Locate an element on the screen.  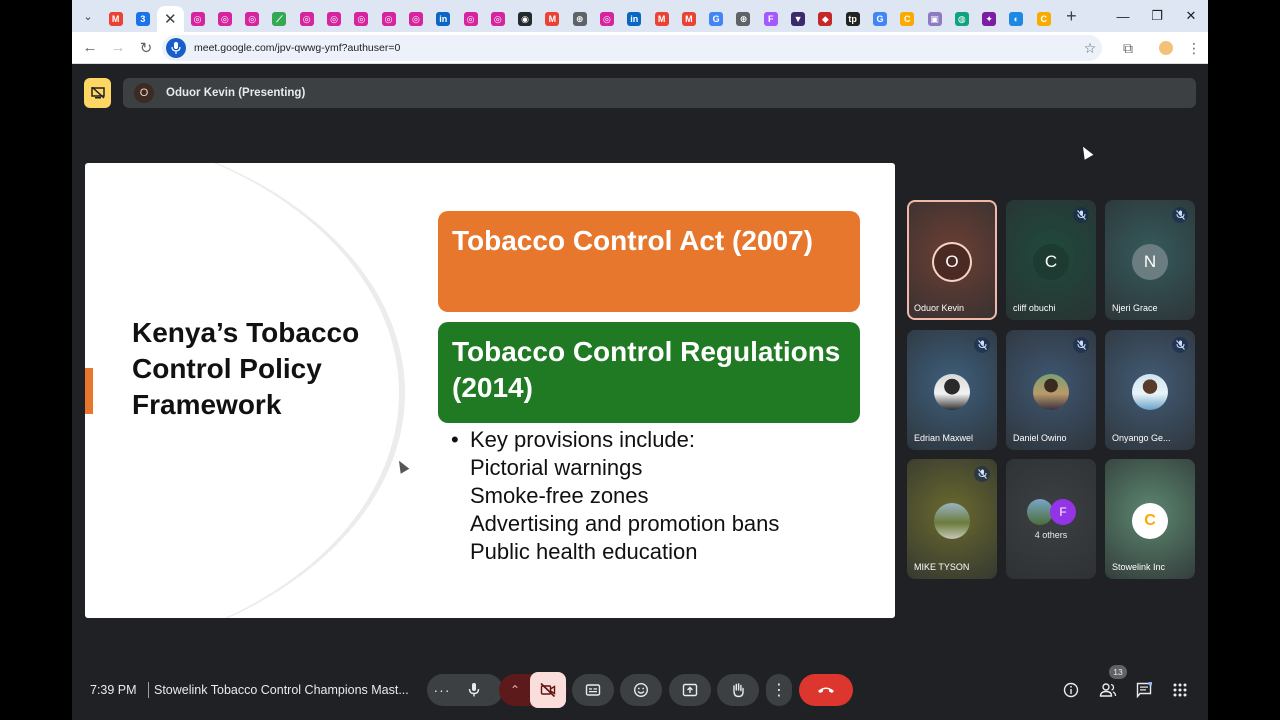
present-screen-button is located at coordinates (690, 690).